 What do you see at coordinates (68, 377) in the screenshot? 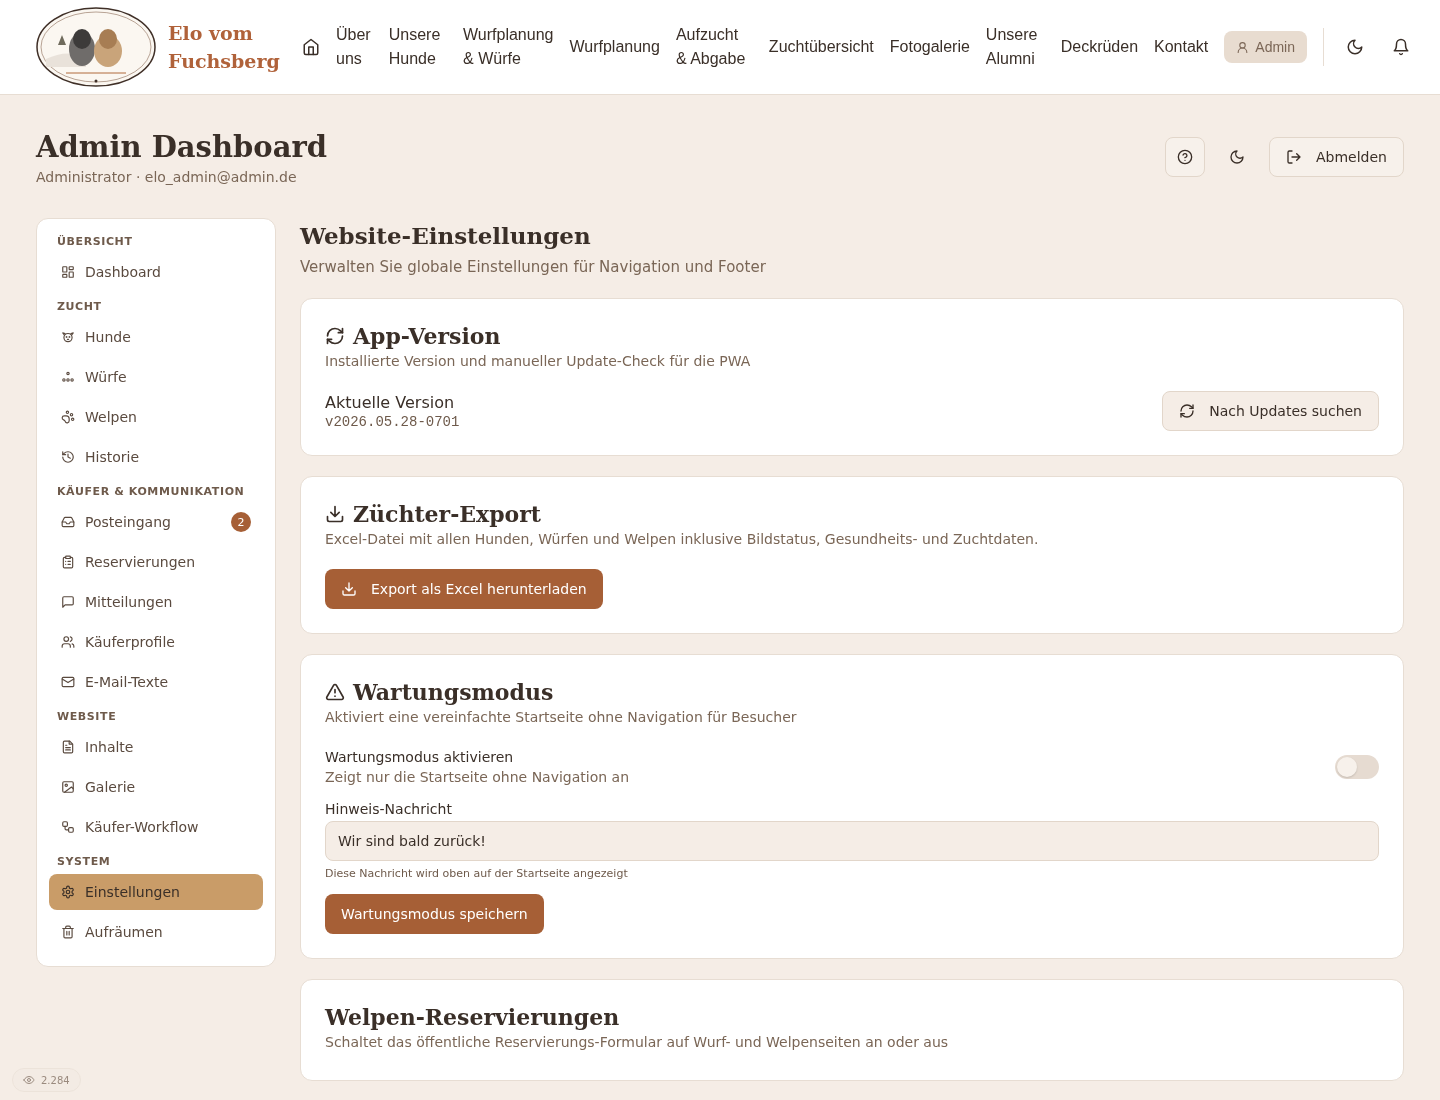
I see `dots-icon` at bounding box center [68, 377].